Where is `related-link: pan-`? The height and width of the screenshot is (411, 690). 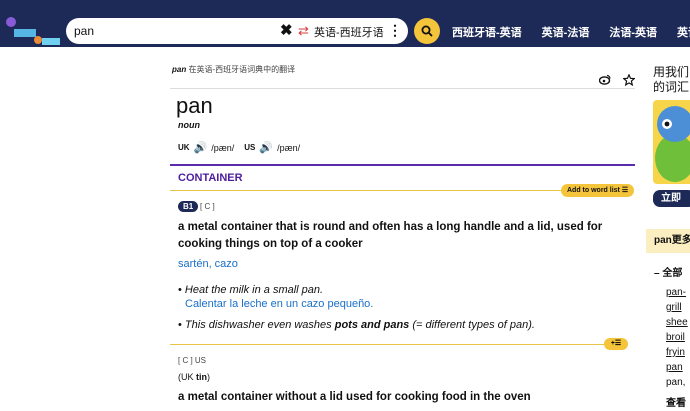
related-link: pan- is located at coordinates (677, 292).